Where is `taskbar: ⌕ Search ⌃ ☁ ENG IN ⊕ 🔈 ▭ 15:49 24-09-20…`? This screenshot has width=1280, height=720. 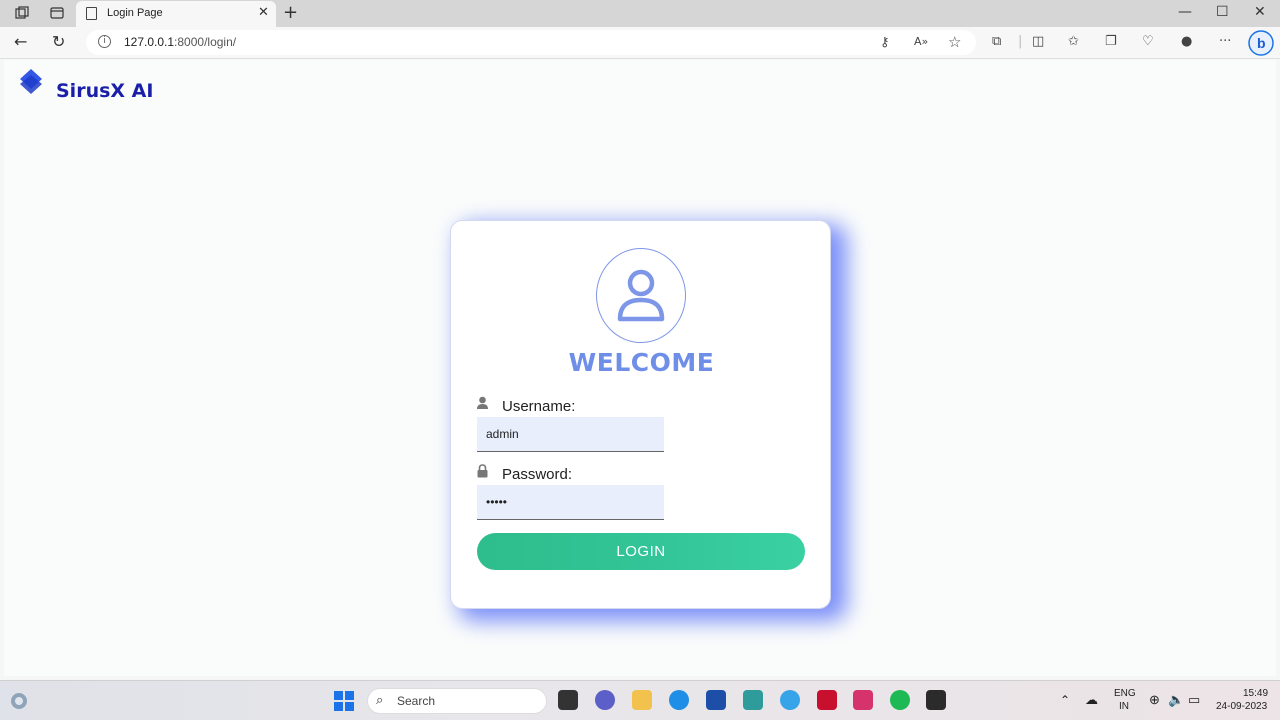 taskbar: ⌕ Search ⌃ ☁ ENG IN ⊕ 🔈 ▭ 15:49 24-09-20… is located at coordinates (640, 700).